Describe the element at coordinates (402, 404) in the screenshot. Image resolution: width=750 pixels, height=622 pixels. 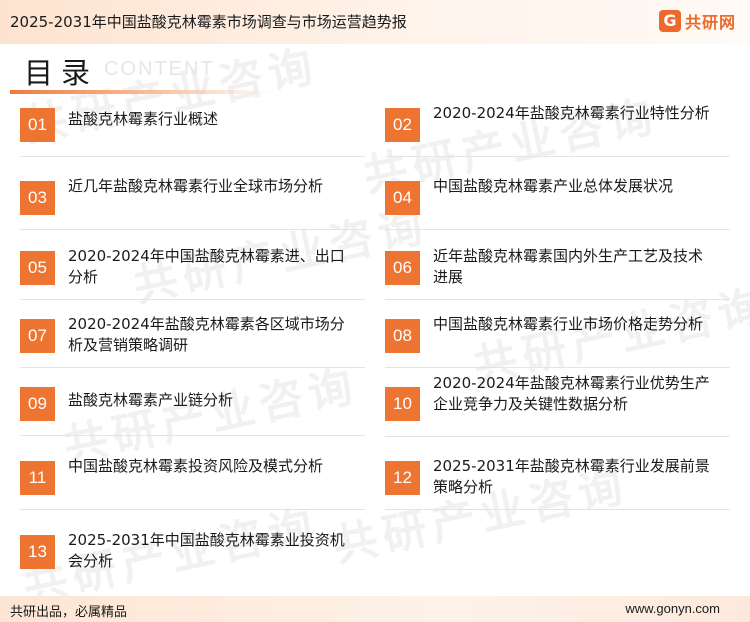
I see `item-number-badge: 10` at that location.